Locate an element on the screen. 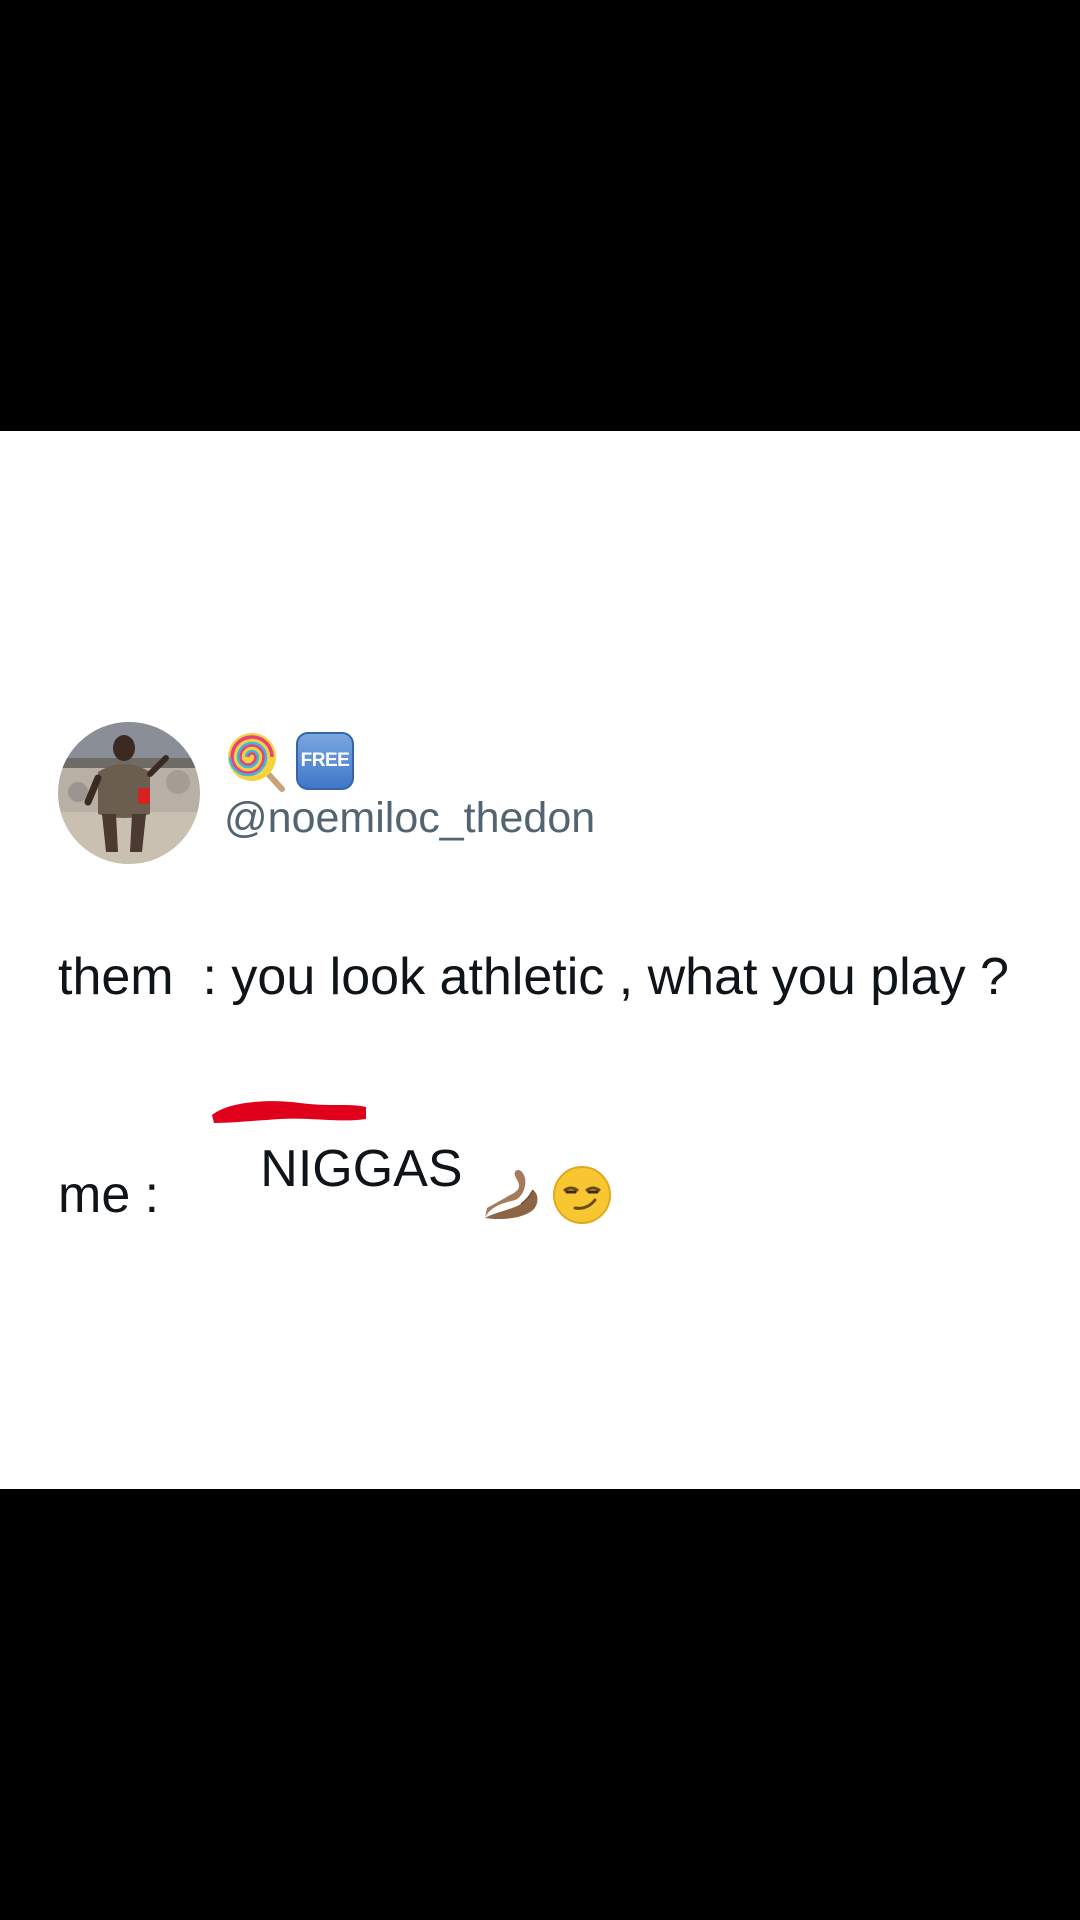  free-badge-label: FREE is located at coordinates (325, 760).